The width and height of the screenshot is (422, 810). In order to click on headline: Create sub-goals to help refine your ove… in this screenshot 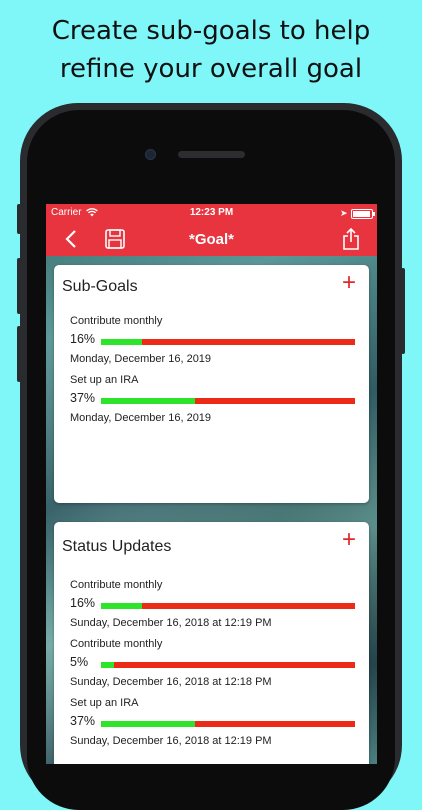, I will do `click(211, 50)`.